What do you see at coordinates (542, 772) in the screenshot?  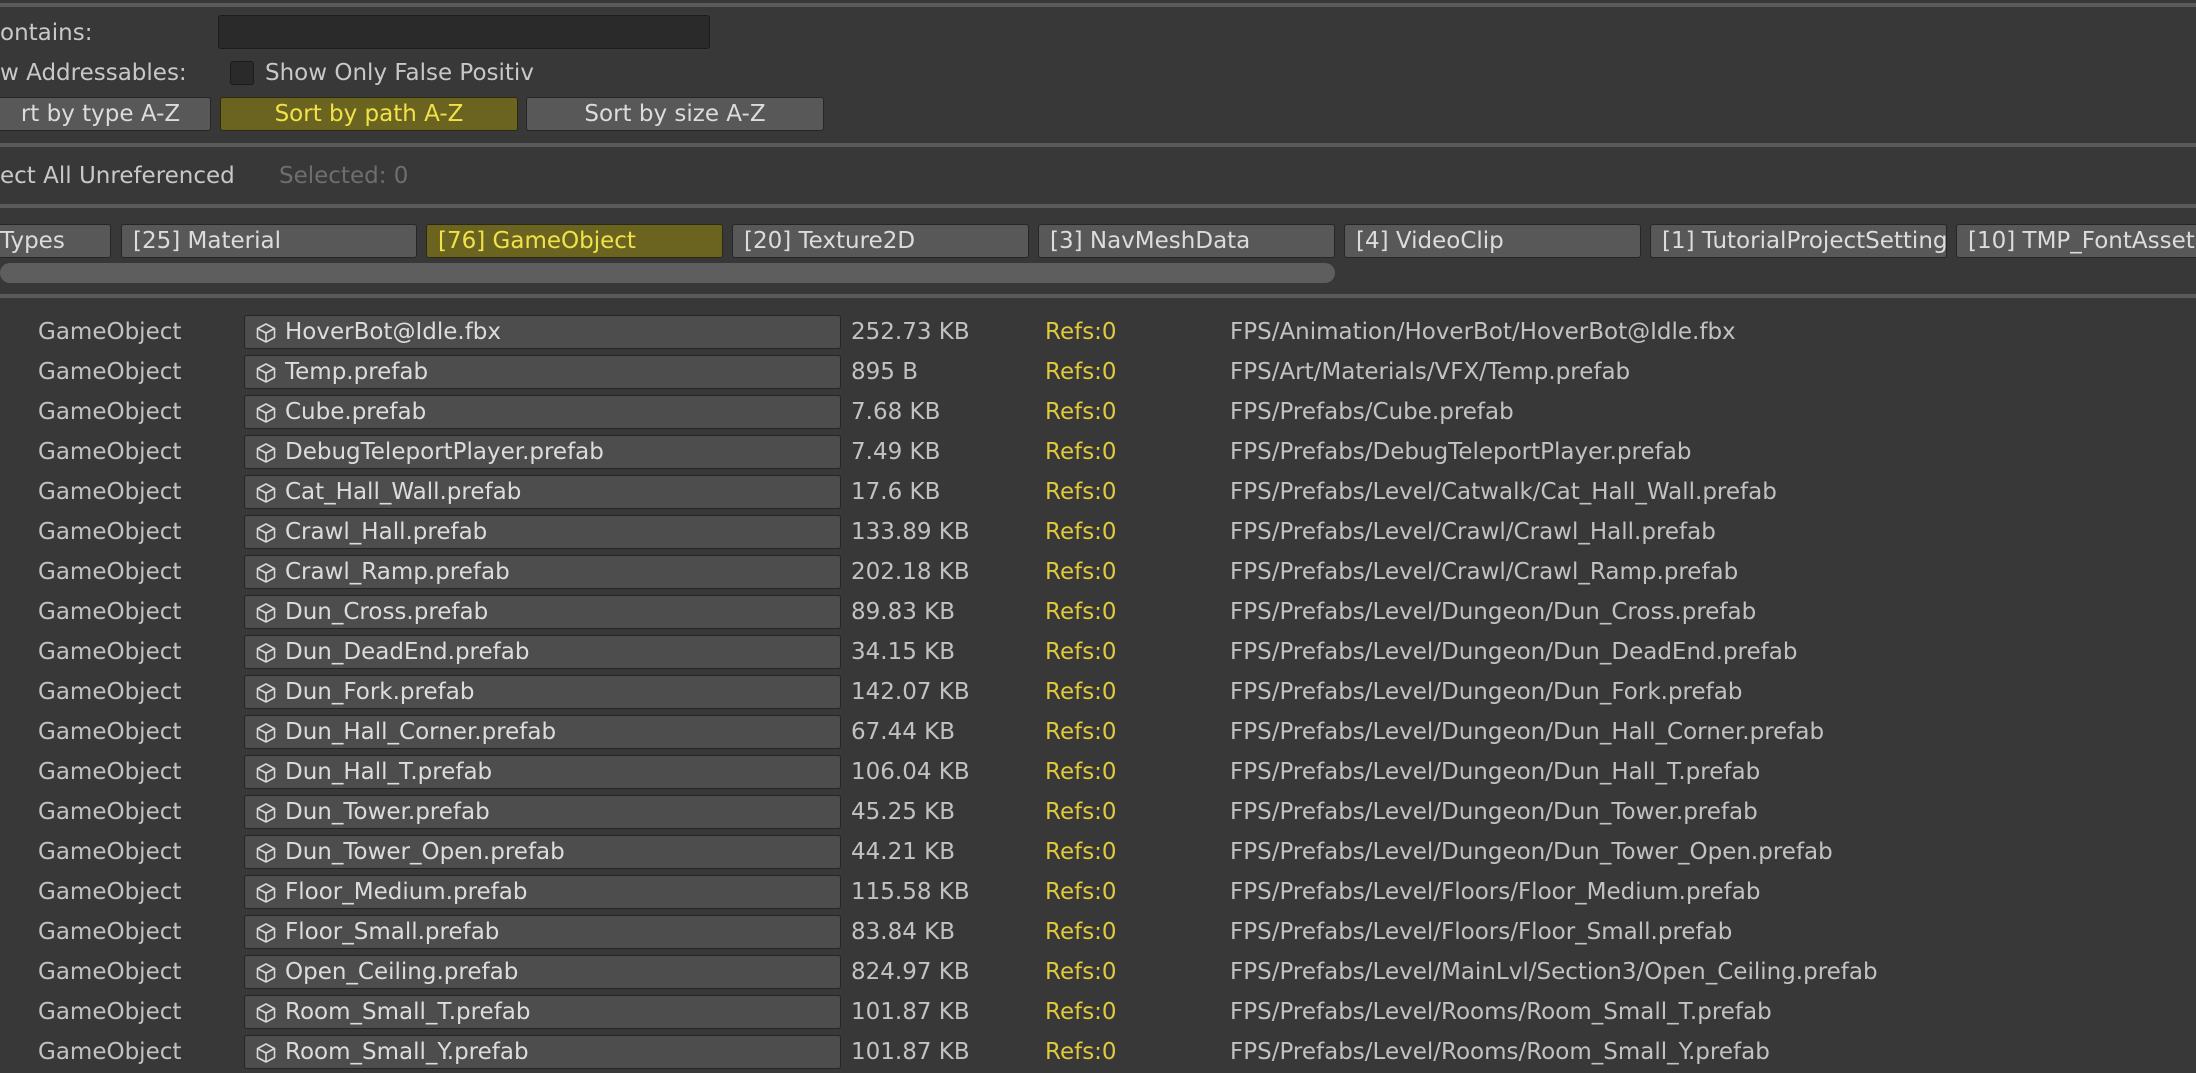 I see `object-field: Dun_Hall_T.prefab` at bounding box center [542, 772].